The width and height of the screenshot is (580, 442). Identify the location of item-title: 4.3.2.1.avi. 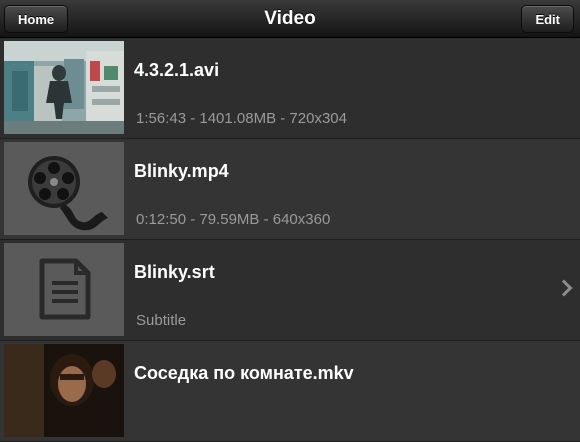
(177, 70).